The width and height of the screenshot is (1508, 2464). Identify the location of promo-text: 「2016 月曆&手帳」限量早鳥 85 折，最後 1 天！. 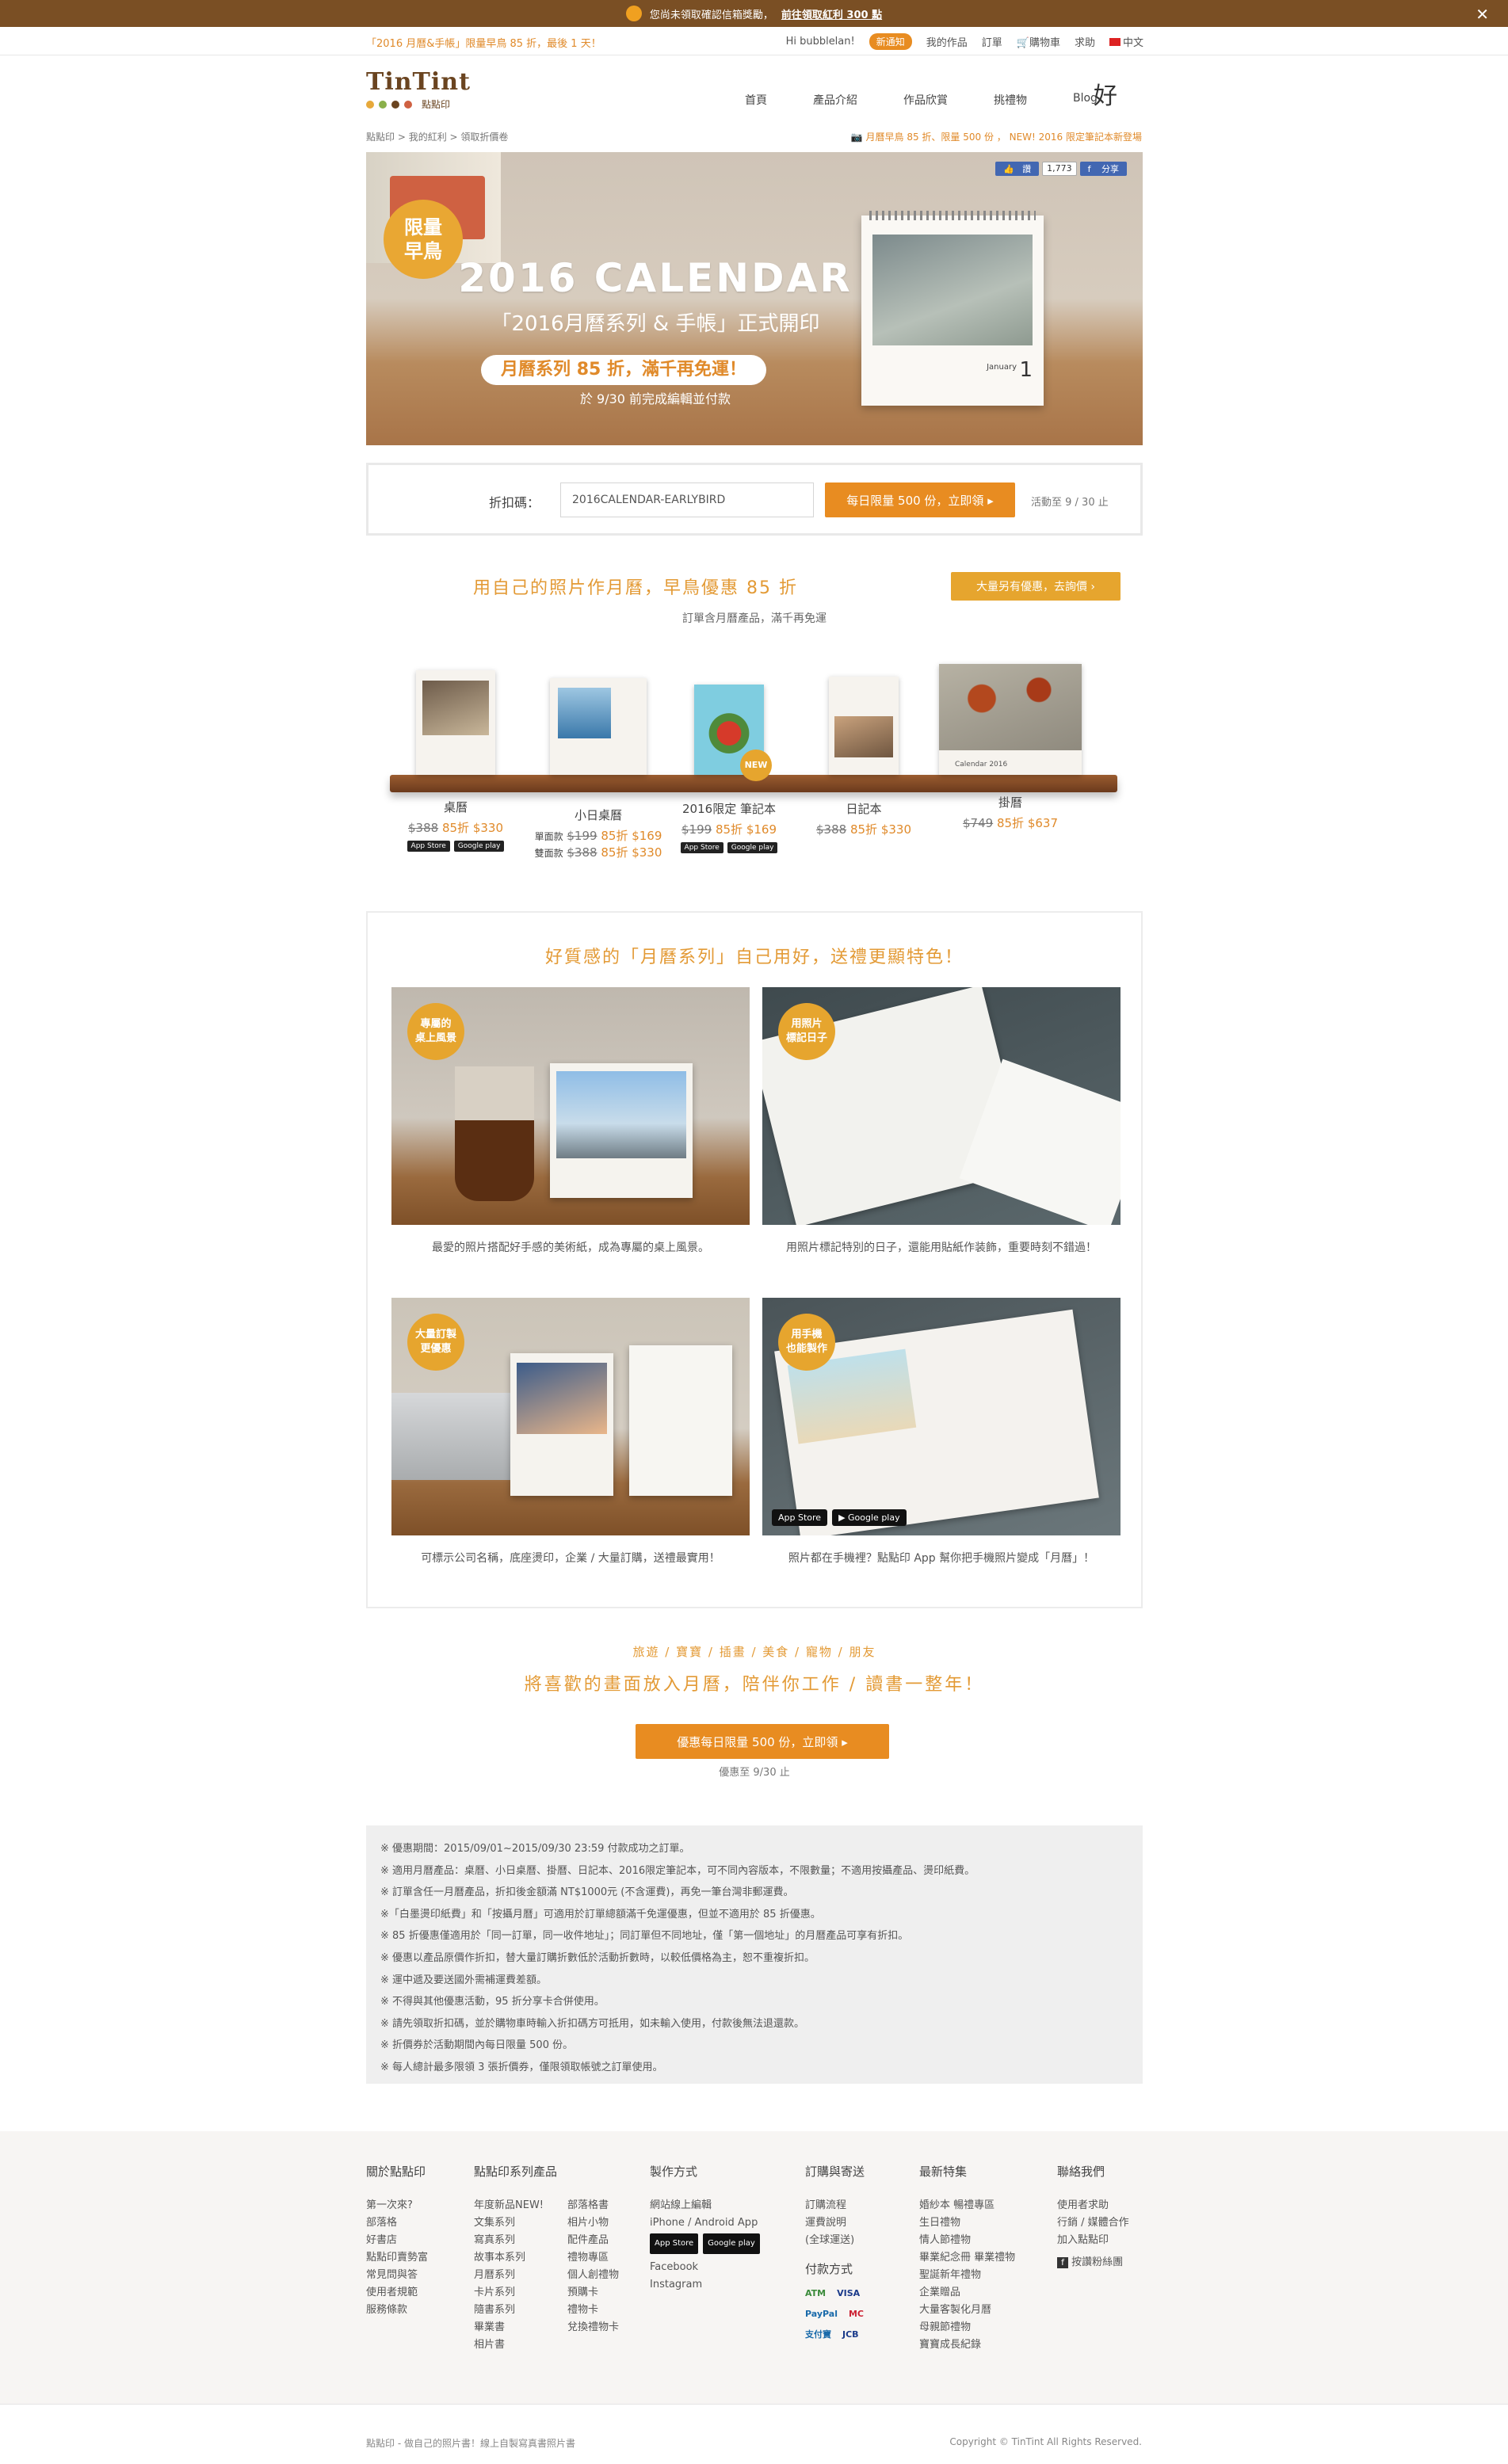
(483, 42).